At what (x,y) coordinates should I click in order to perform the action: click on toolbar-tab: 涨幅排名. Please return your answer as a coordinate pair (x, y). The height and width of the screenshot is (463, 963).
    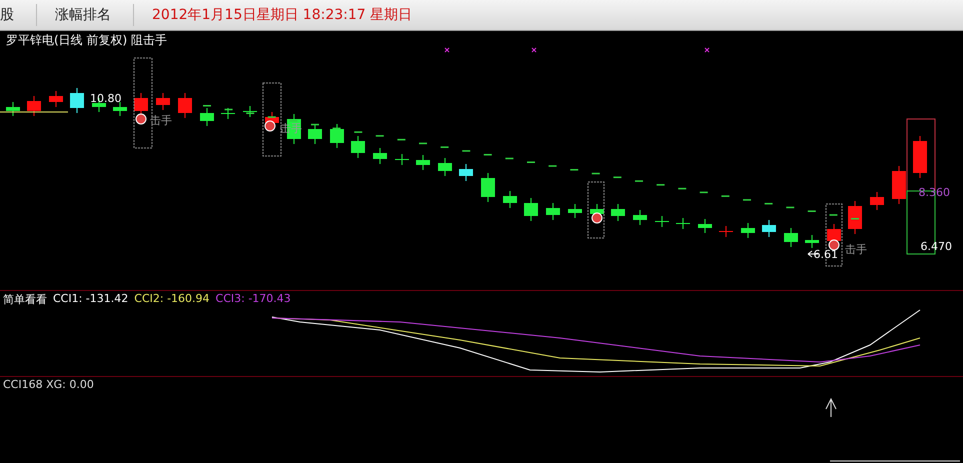
    Looking at the image, I should click on (94, 15).